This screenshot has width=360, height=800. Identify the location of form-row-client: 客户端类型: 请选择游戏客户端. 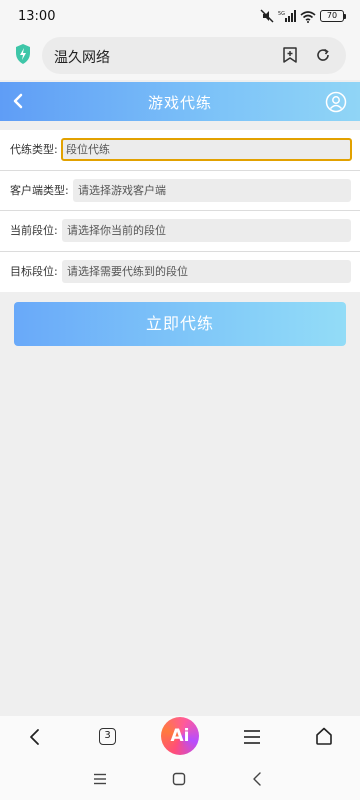
(180, 191).